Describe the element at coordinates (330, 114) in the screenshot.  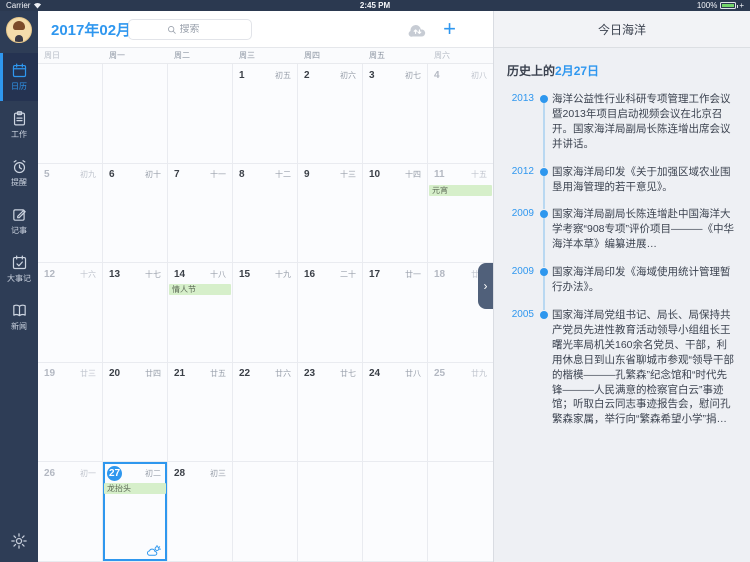
I see `calendar-cell: 2 初六` at that location.